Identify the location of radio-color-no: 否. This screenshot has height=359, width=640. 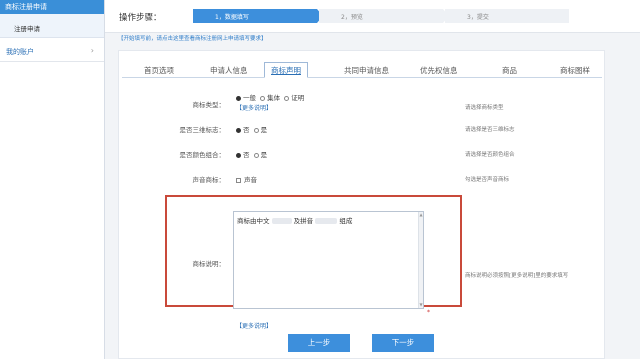
(243, 155).